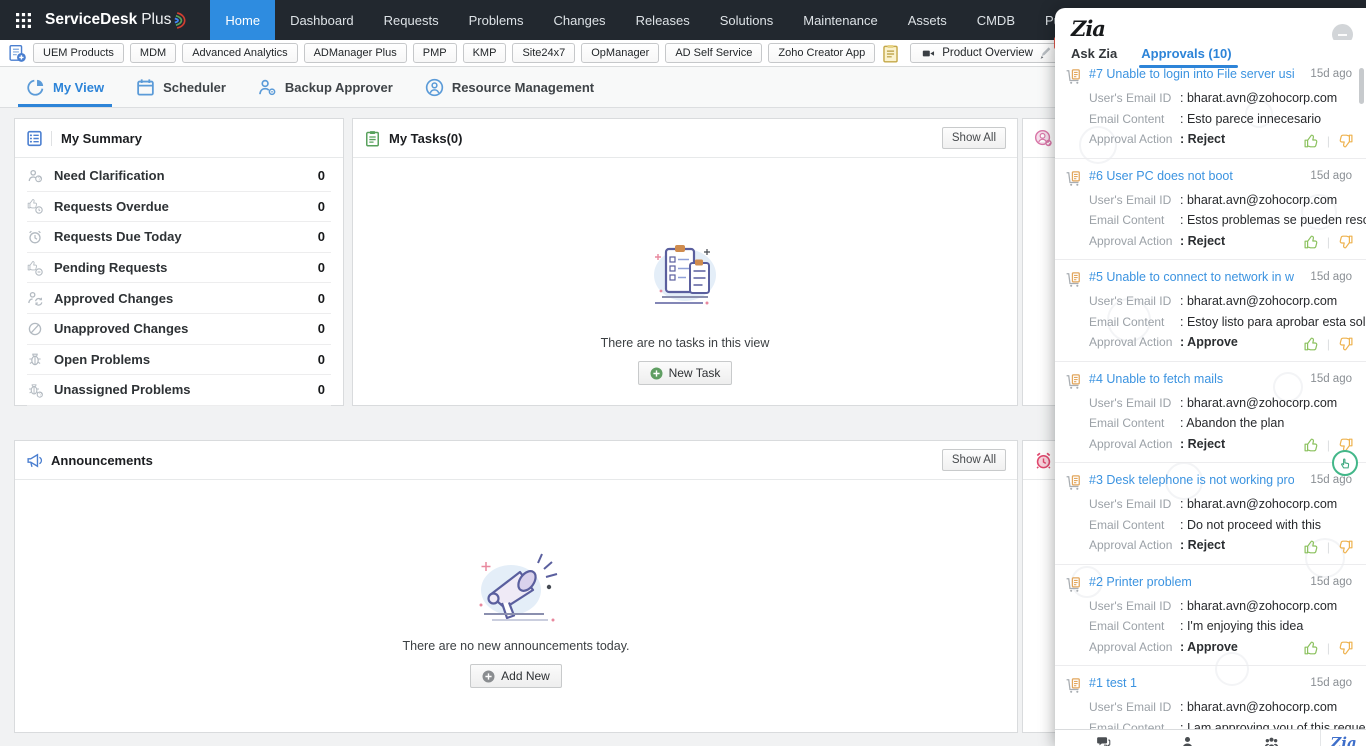 The height and width of the screenshot is (746, 1366). I want to click on pin-icon, so click(1045, 53).